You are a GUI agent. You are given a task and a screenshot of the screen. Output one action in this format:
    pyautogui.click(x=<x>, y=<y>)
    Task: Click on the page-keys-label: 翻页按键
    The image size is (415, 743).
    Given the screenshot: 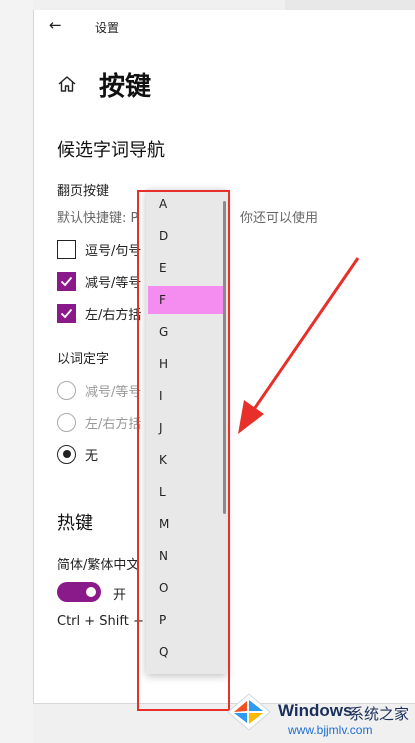 What is the action you would take?
    pyautogui.click(x=83, y=191)
    